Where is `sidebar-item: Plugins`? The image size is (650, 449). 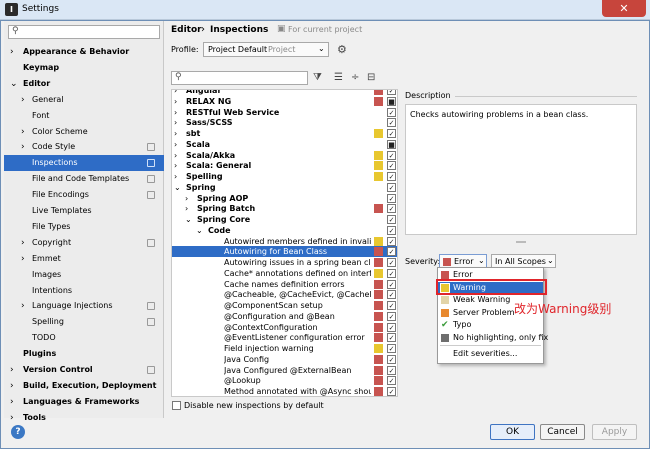 sidebar-item: Plugins is located at coordinates (84, 354).